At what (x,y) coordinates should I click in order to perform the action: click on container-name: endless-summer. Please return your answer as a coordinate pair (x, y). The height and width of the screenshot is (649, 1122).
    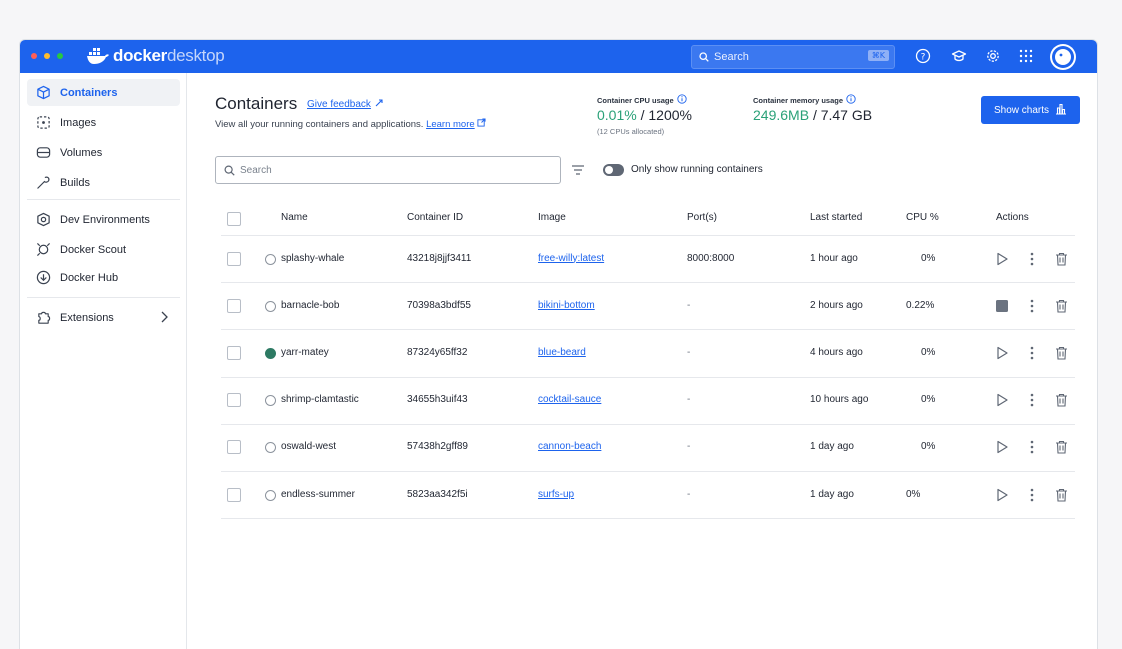
    Looking at the image, I should click on (318, 494).